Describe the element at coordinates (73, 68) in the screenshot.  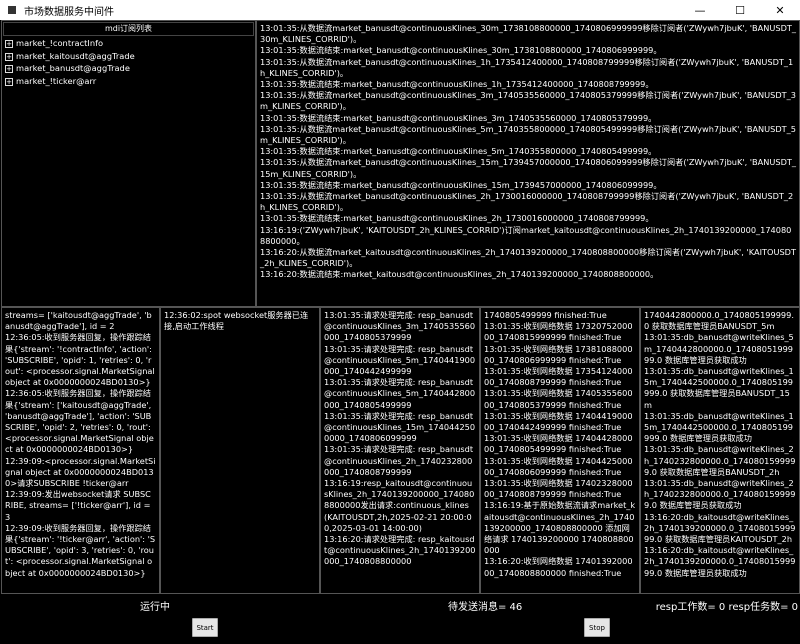
I see `tree-item-label: market_banusdt@aggTrade` at that location.